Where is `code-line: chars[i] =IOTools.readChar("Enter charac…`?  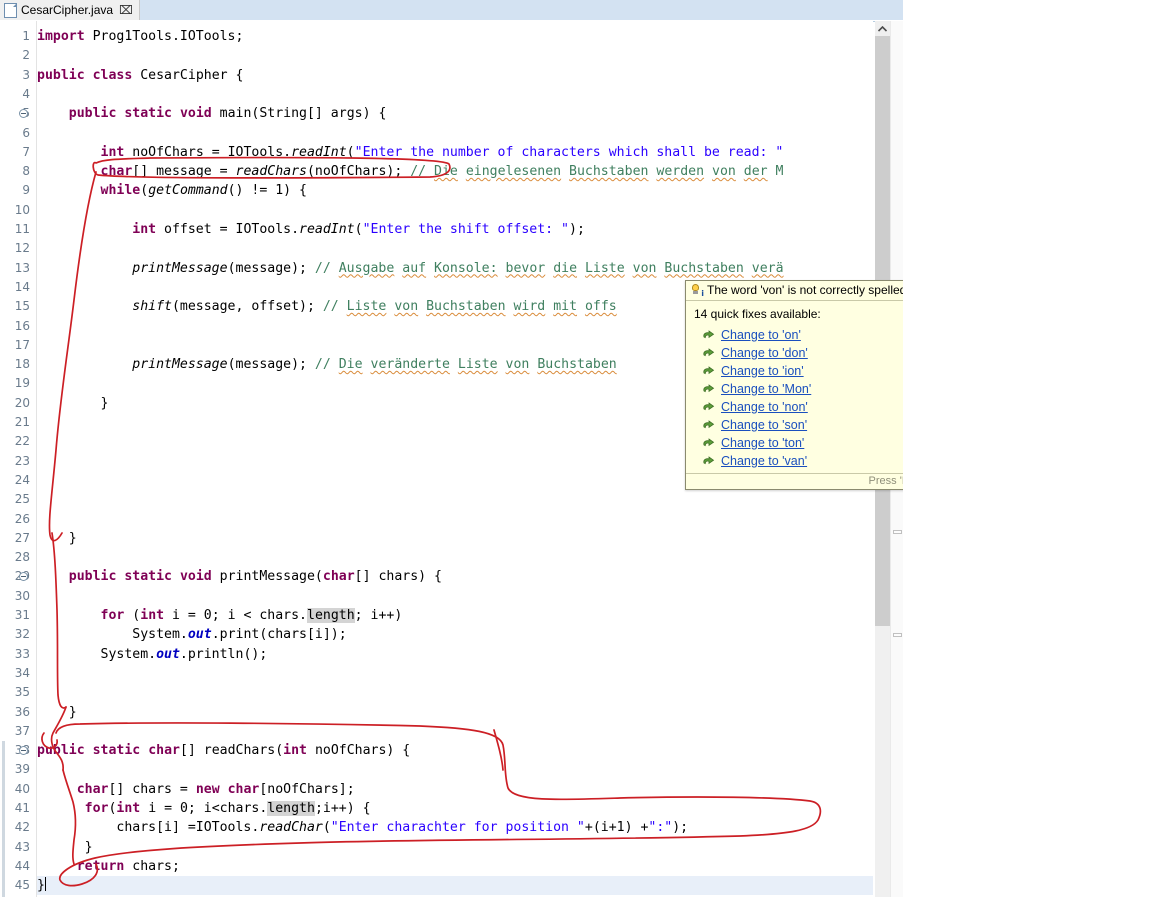 code-line: chars[i] =IOTools.readChar("Enter charac… is located at coordinates (362, 827).